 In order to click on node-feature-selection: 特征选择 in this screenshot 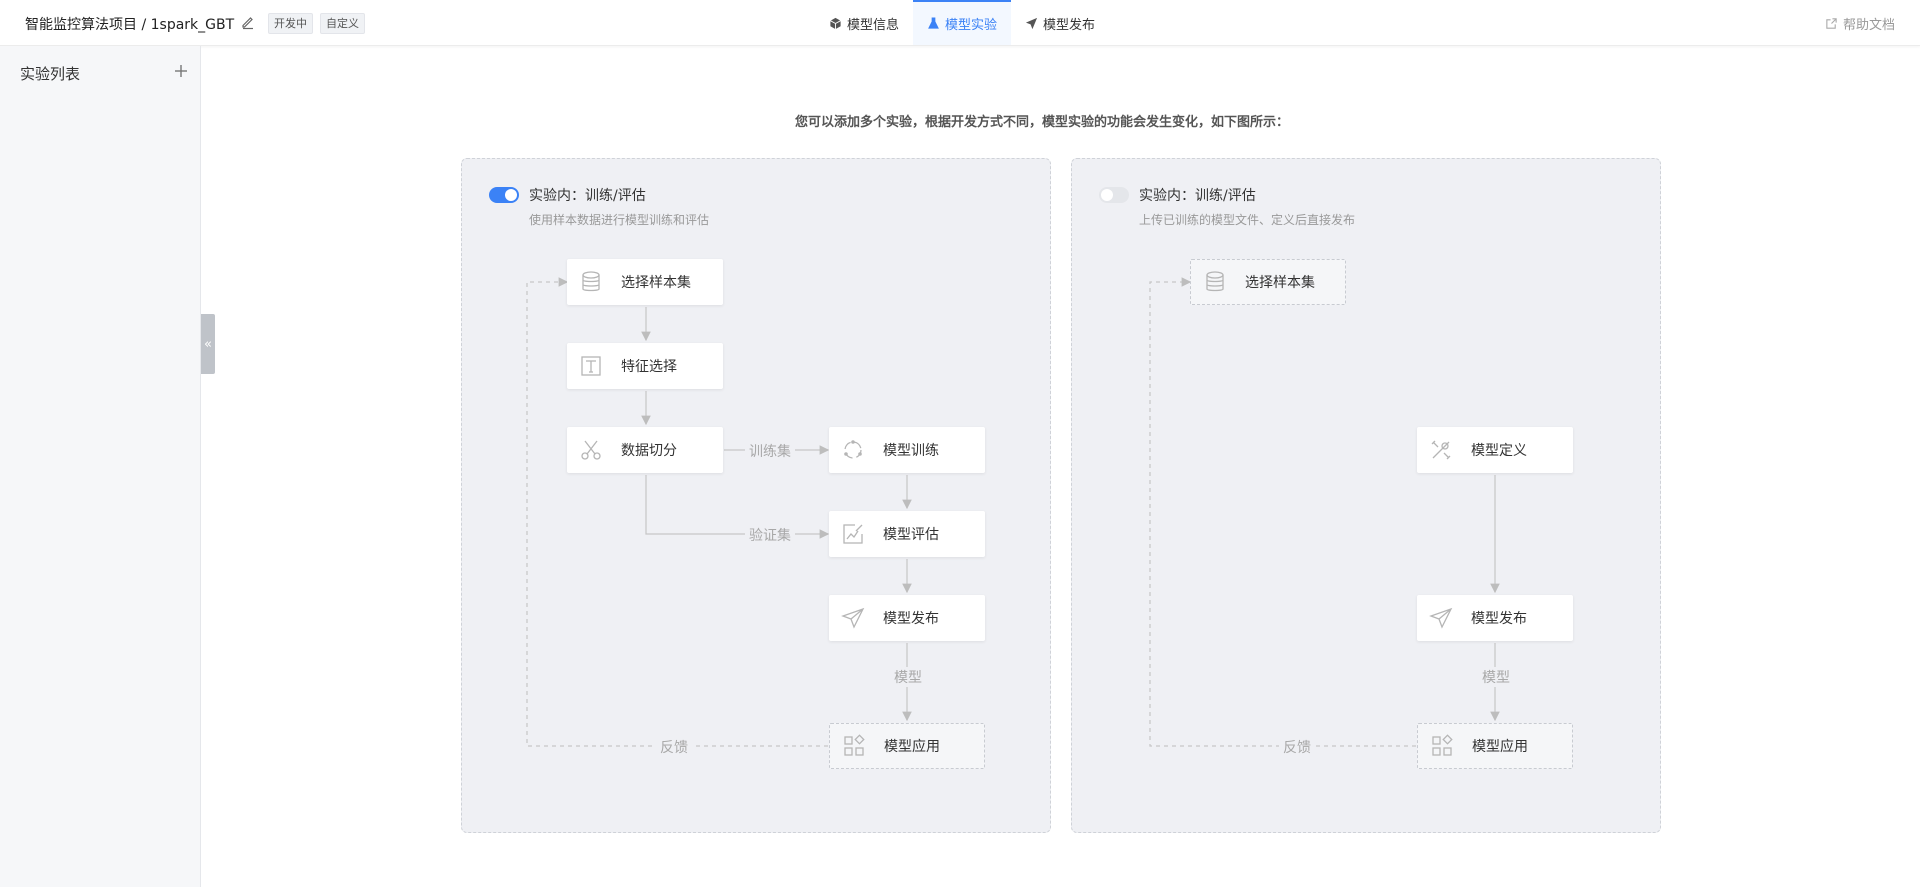, I will do `click(645, 366)`.